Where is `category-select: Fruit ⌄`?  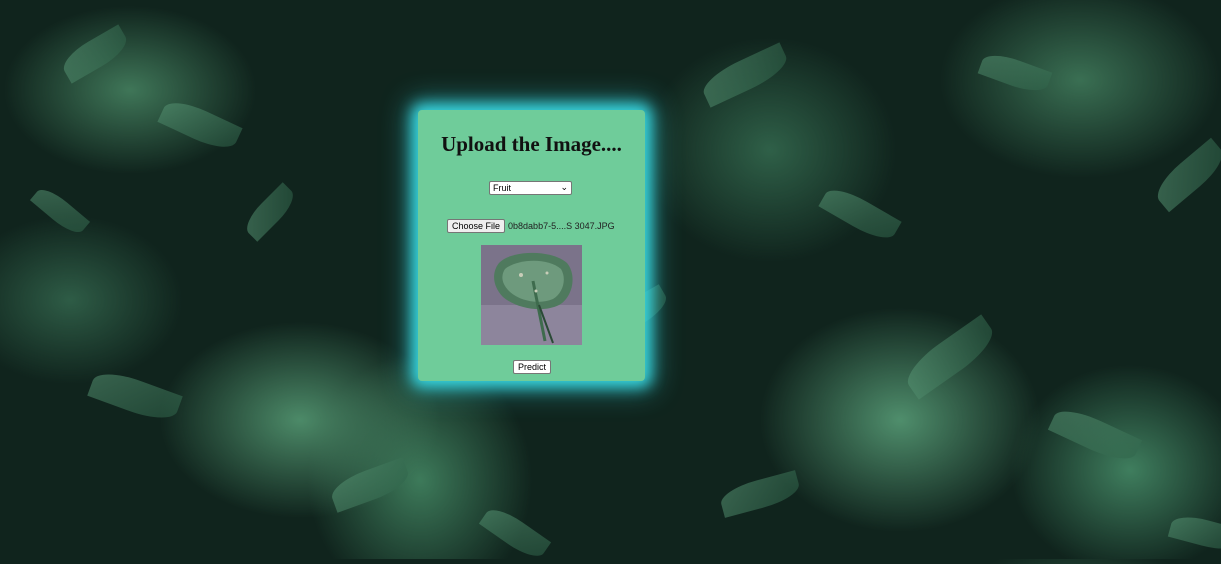
category-select: Fruit ⌄ is located at coordinates (530, 188).